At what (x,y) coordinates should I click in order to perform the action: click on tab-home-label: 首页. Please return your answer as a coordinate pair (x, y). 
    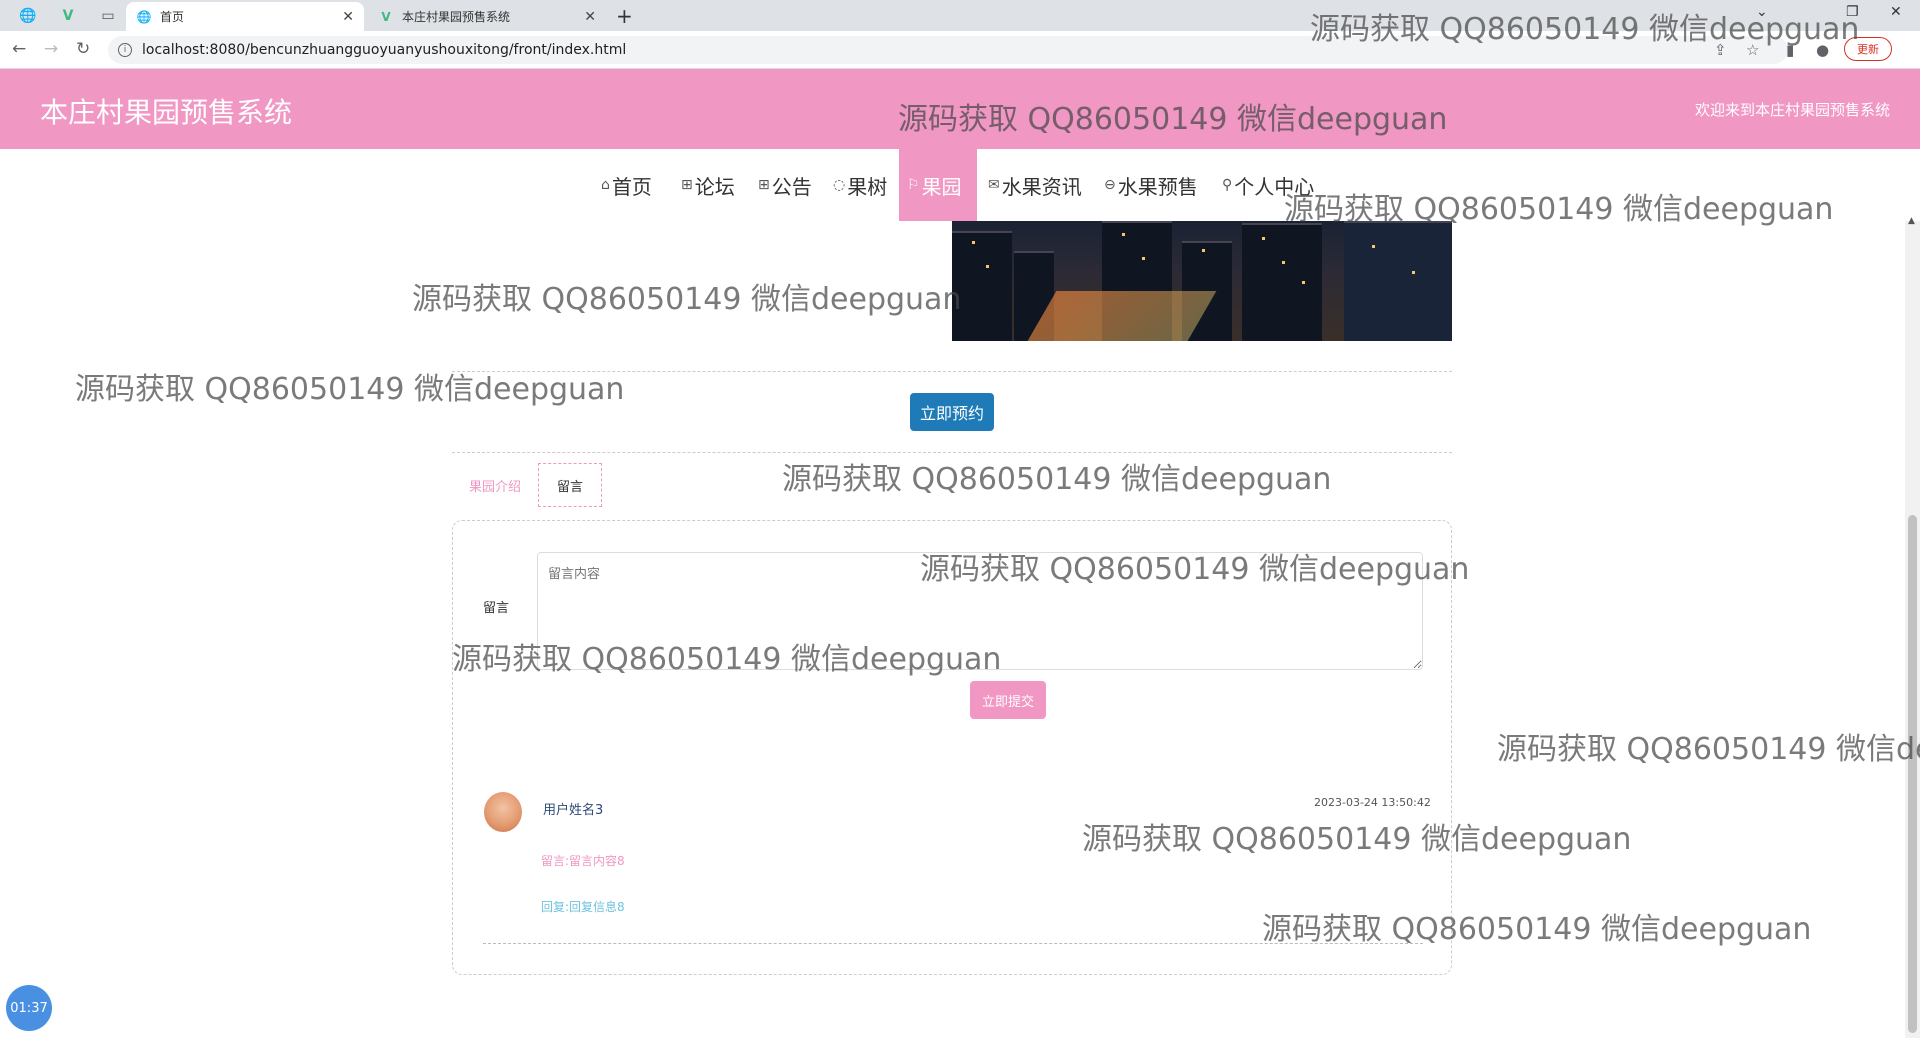
    Looking at the image, I should click on (172, 17).